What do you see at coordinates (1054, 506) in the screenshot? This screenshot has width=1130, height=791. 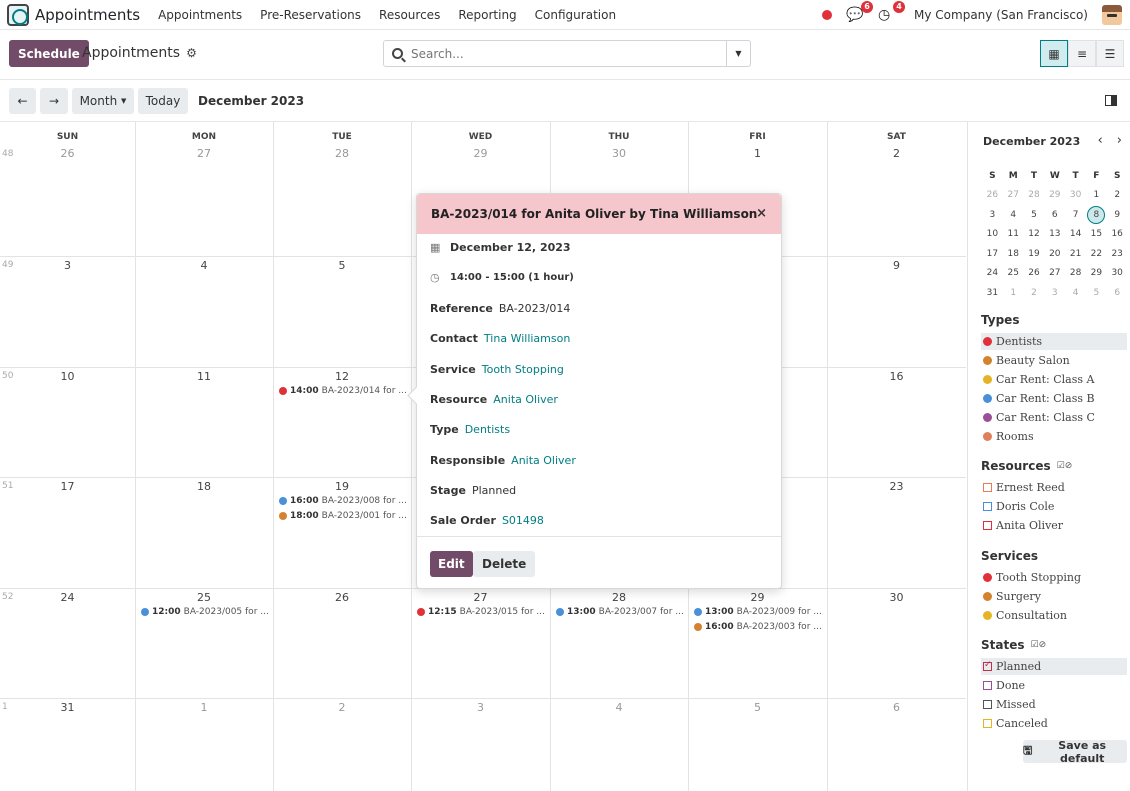 I see `filter-item: Doris Cole` at bounding box center [1054, 506].